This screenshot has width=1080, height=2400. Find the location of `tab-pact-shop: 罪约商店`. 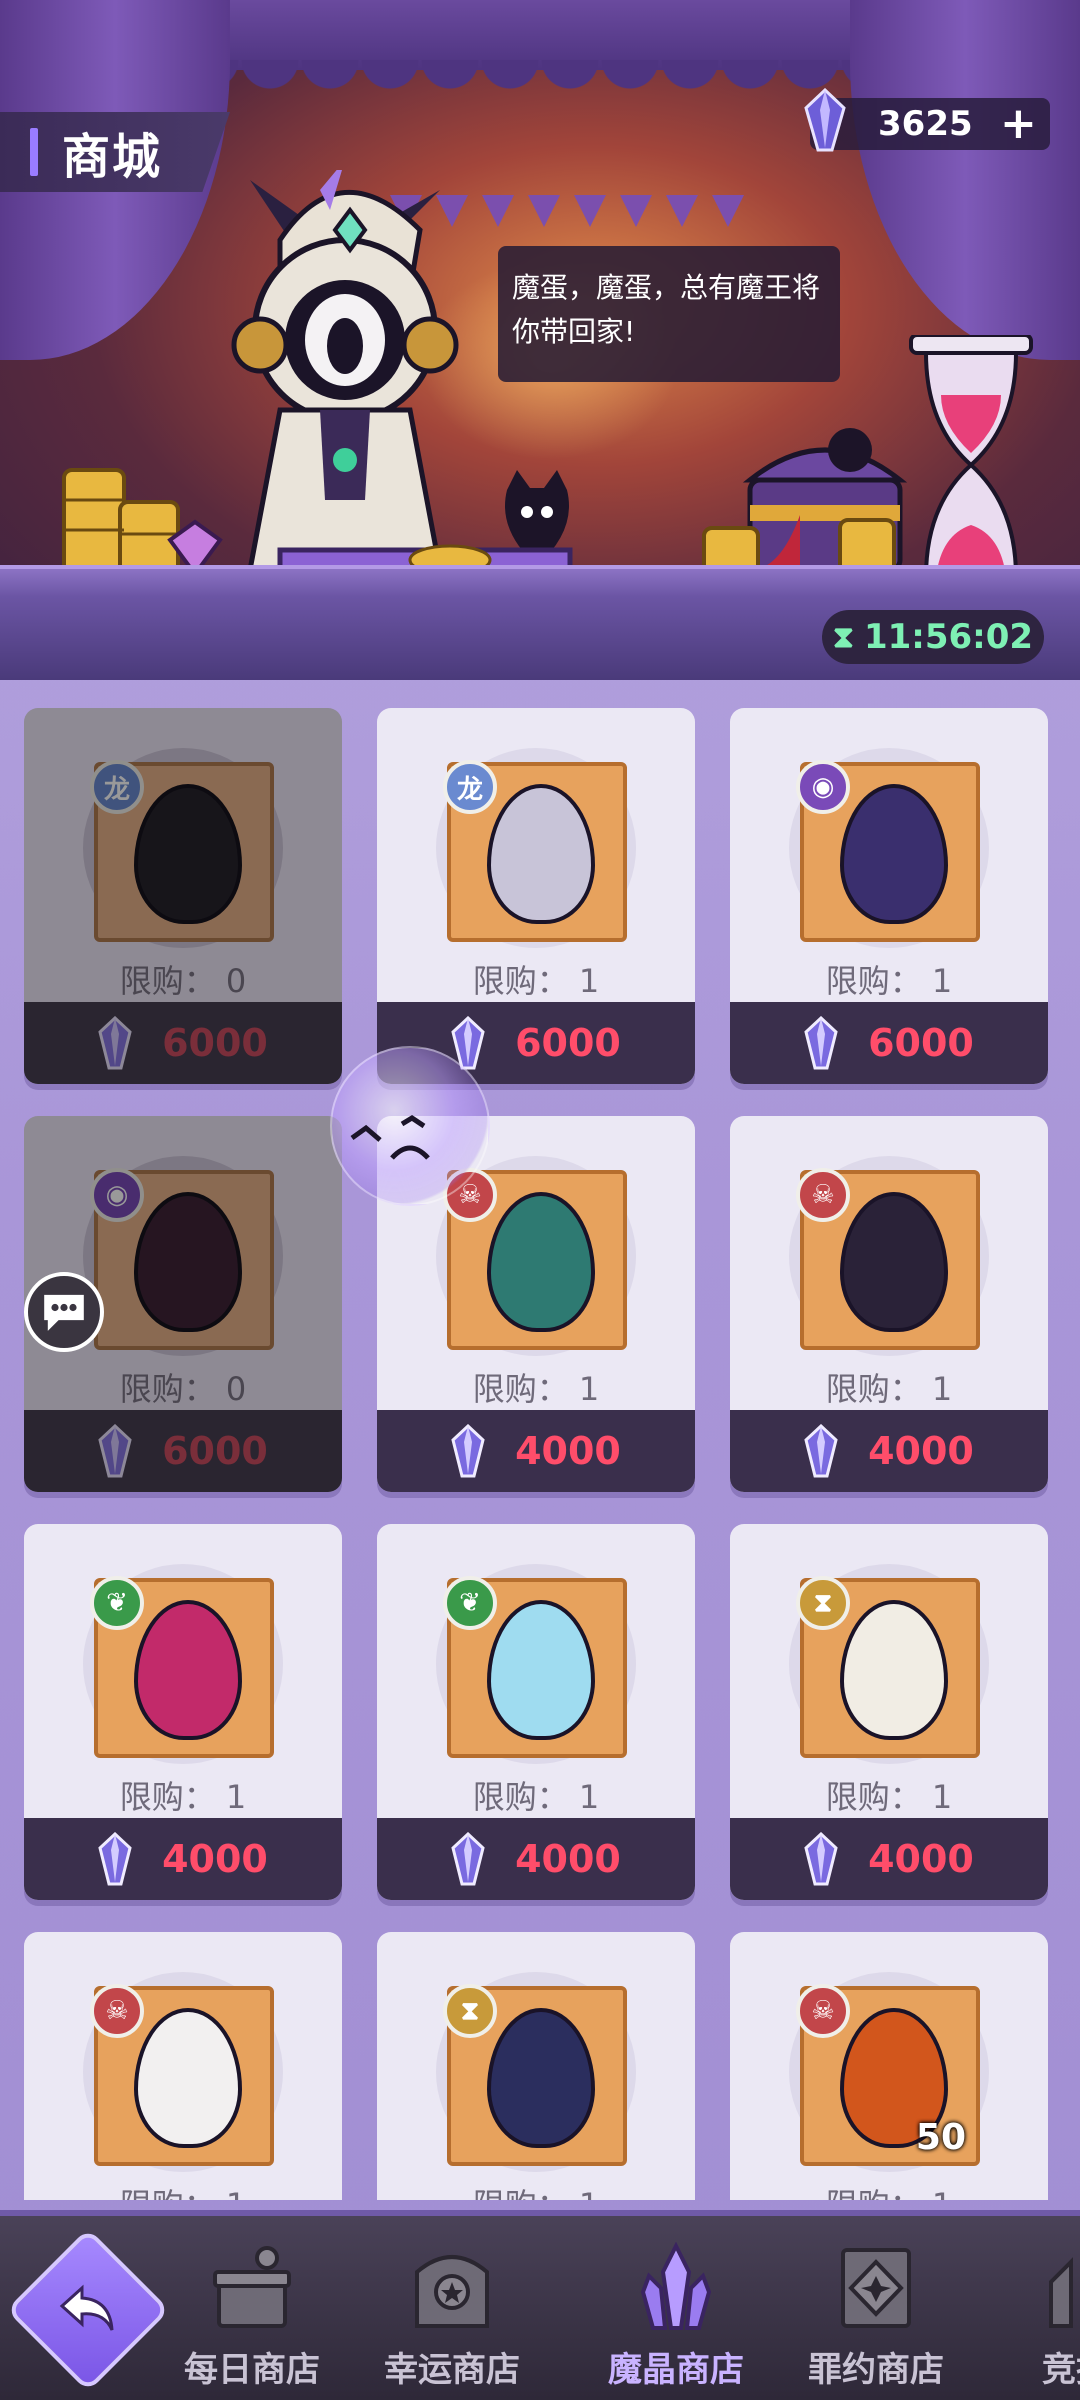

tab-pact-shop: 罪约商店 is located at coordinates (876, 2321).